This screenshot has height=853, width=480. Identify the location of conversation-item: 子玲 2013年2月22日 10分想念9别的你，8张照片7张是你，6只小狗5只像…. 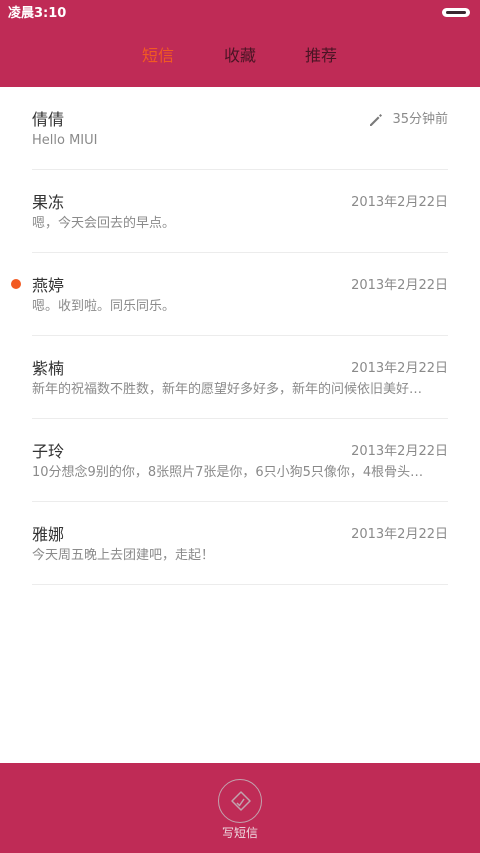
(240, 460).